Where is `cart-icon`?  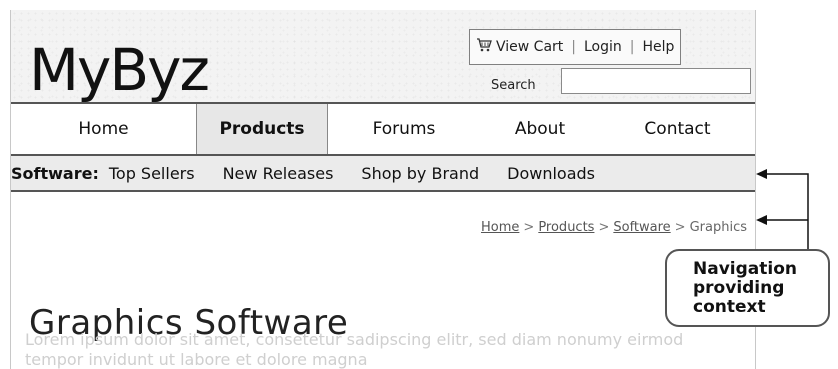
cart-icon is located at coordinates (484, 47).